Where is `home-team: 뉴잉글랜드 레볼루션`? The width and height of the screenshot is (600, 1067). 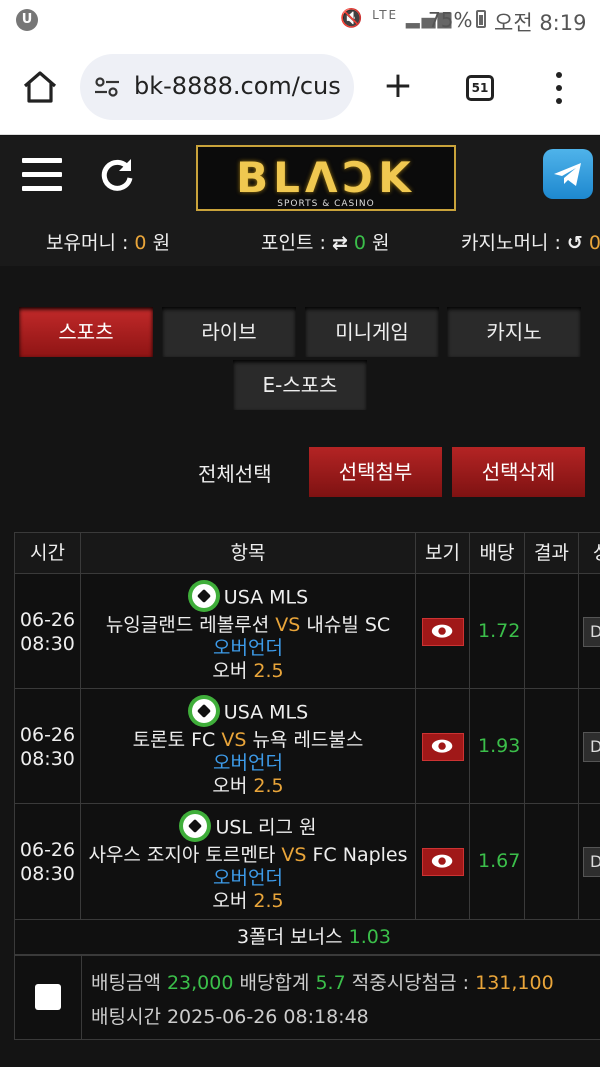
home-team: 뉴잉글랜드 레볼루션 is located at coordinates (187, 625).